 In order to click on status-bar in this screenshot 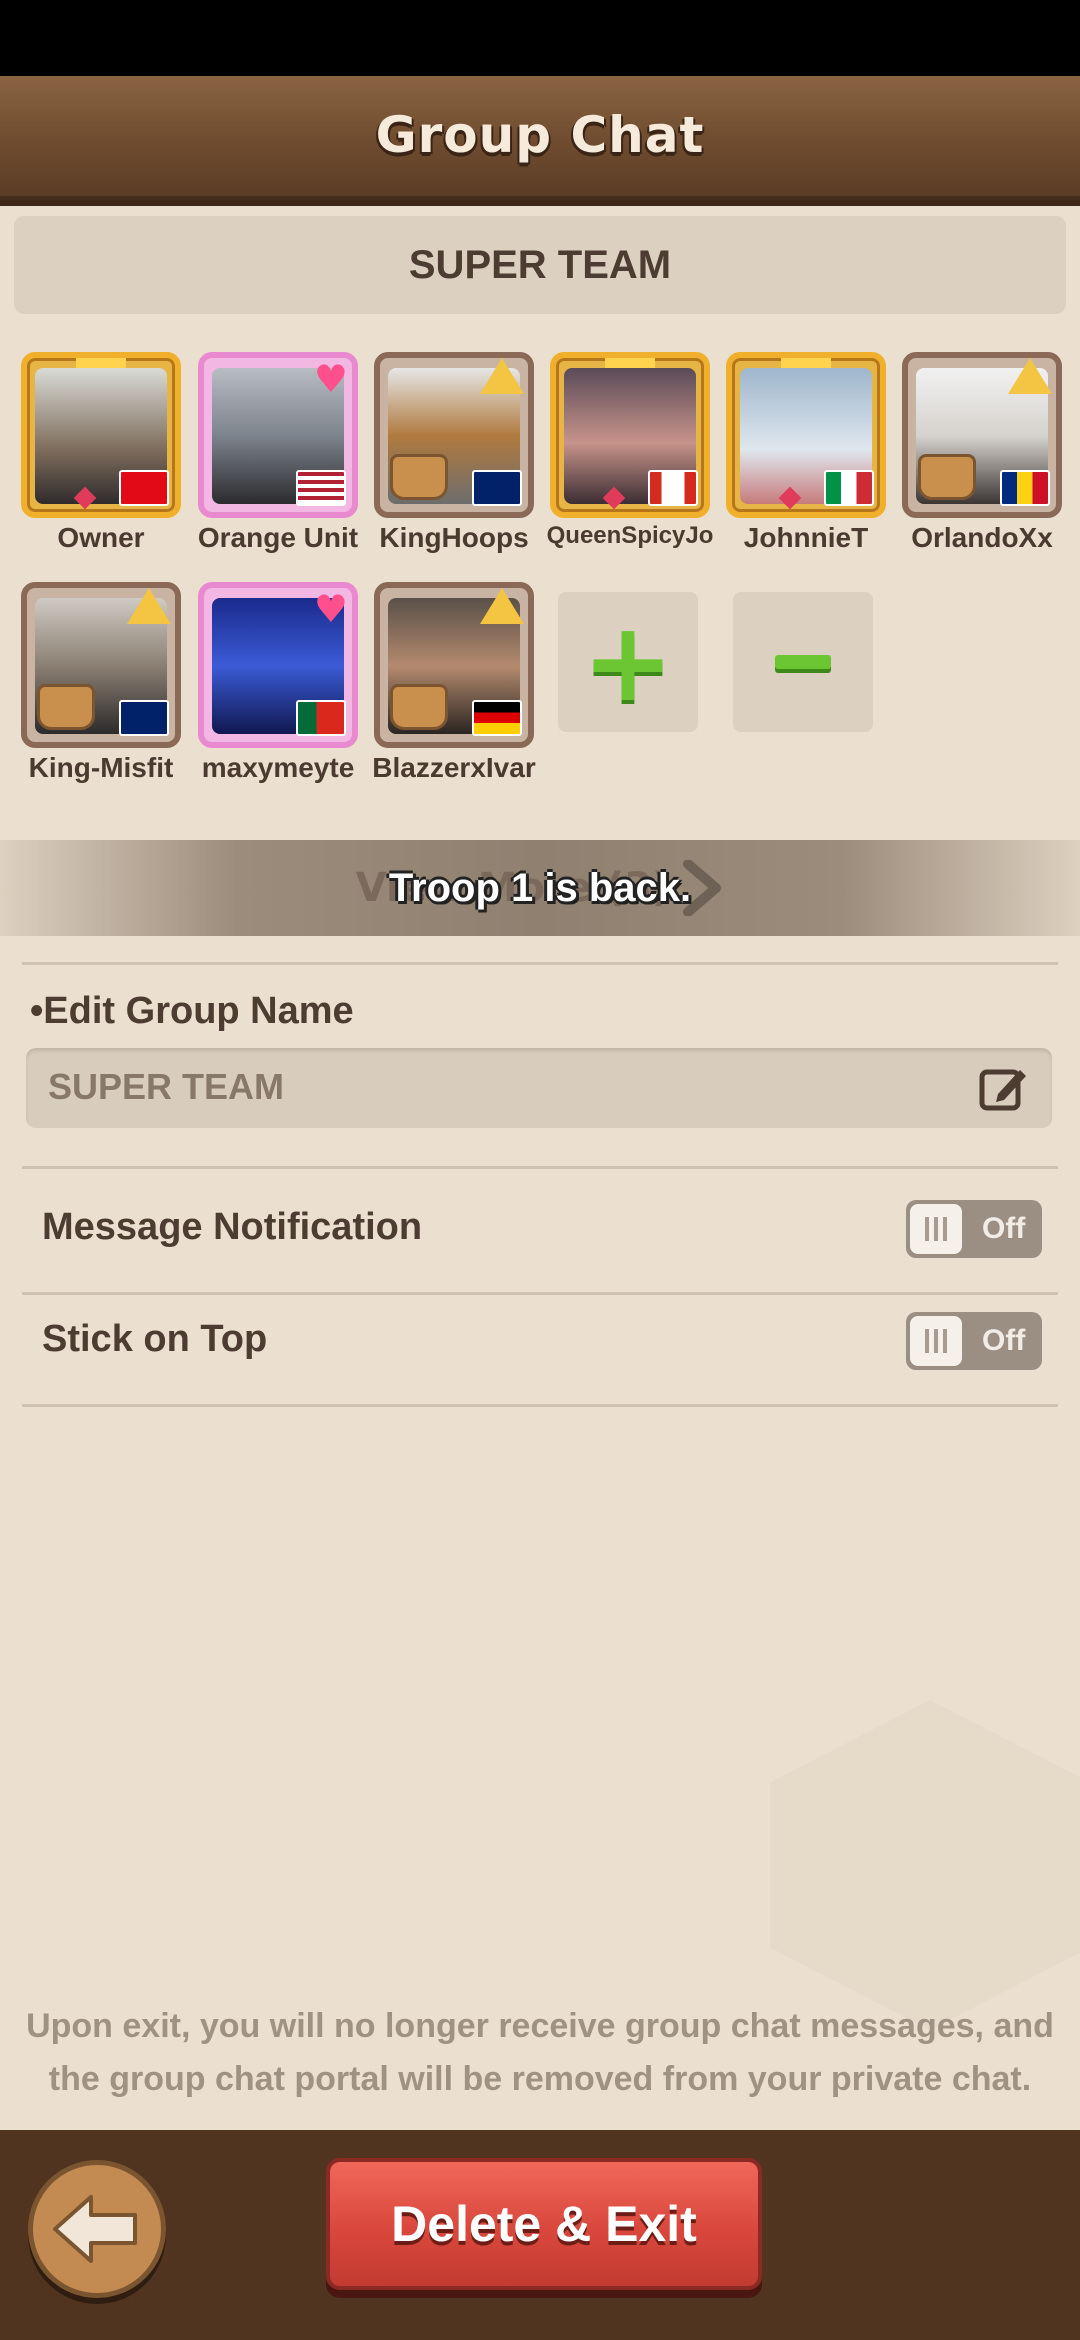, I will do `click(540, 38)`.